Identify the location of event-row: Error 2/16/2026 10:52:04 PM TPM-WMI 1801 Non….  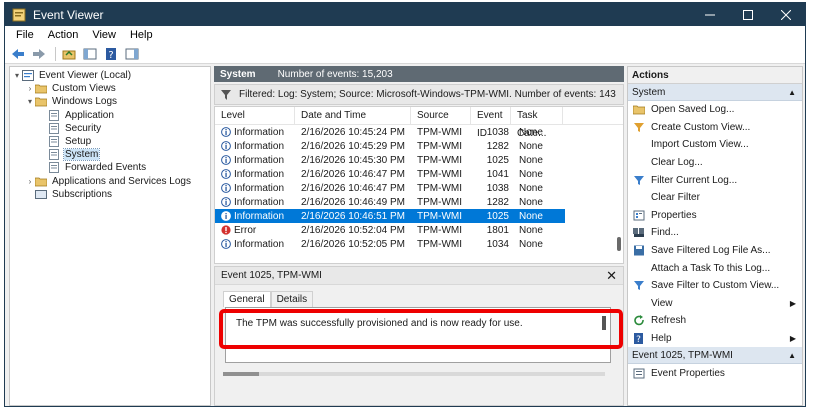
(419, 230).